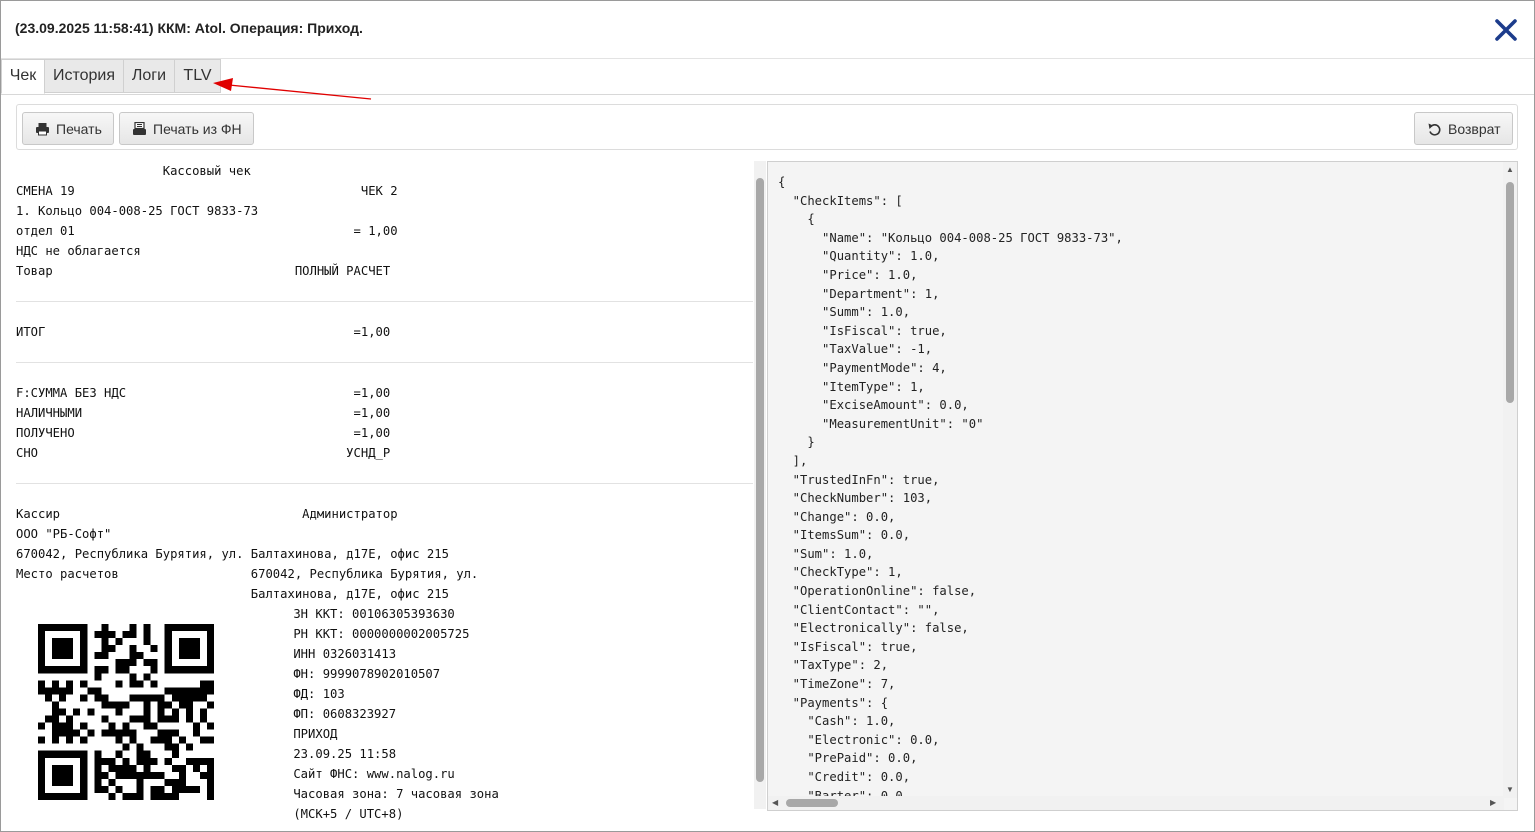  What do you see at coordinates (767, 127) in the screenshot?
I see `receipt-toolbar: Печать Печать из ФН Возврат` at bounding box center [767, 127].